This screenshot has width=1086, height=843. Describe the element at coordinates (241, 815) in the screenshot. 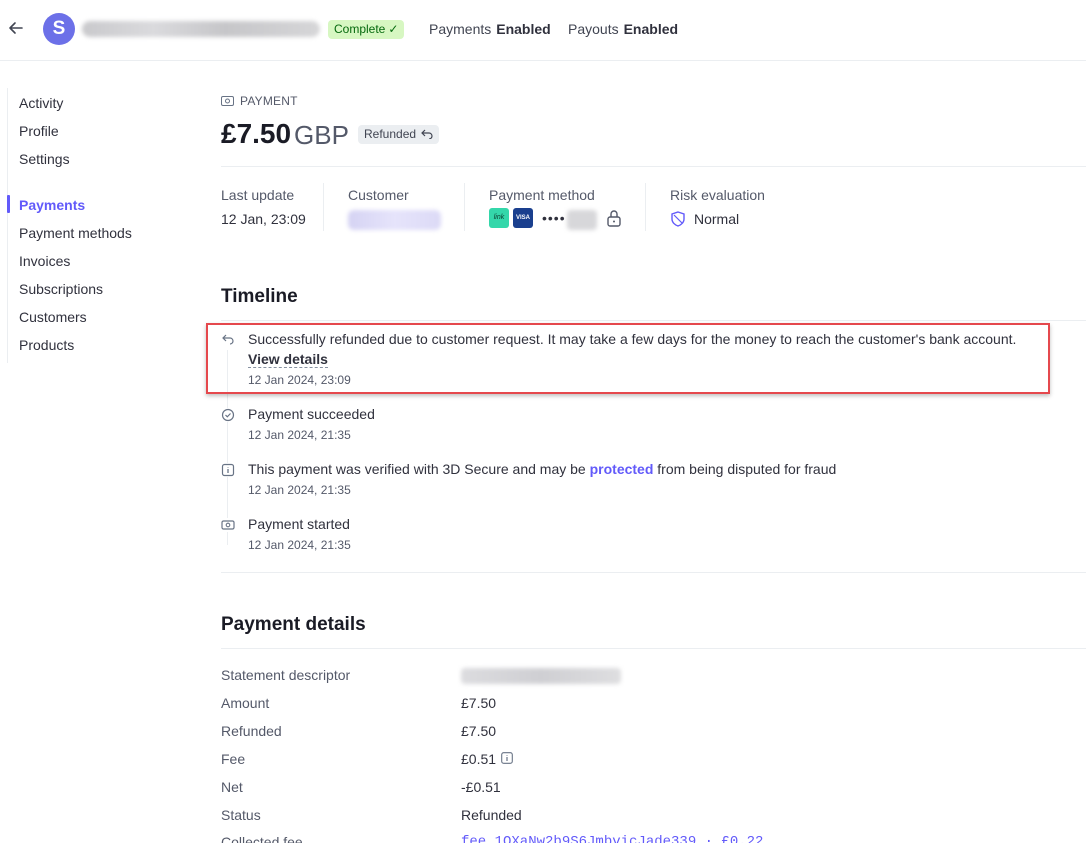

I see `status-label: Status` at that location.